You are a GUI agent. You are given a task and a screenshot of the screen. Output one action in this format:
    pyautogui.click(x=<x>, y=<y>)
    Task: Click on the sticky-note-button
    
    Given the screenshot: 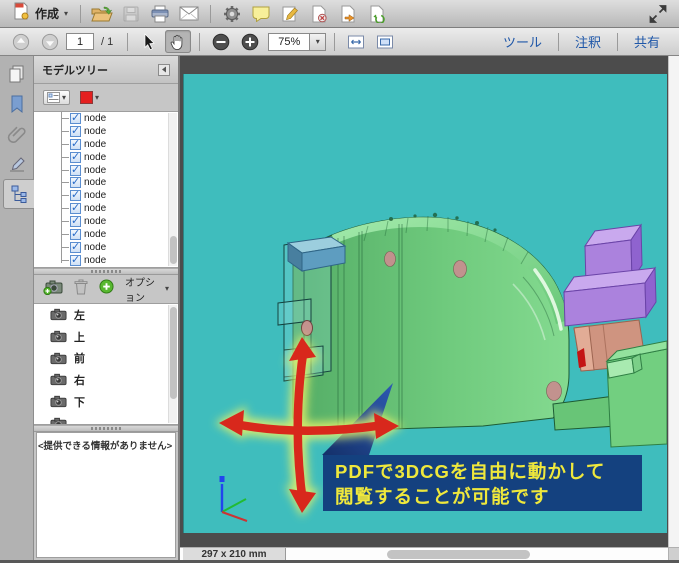 What is the action you would take?
    pyautogui.click(x=261, y=14)
    